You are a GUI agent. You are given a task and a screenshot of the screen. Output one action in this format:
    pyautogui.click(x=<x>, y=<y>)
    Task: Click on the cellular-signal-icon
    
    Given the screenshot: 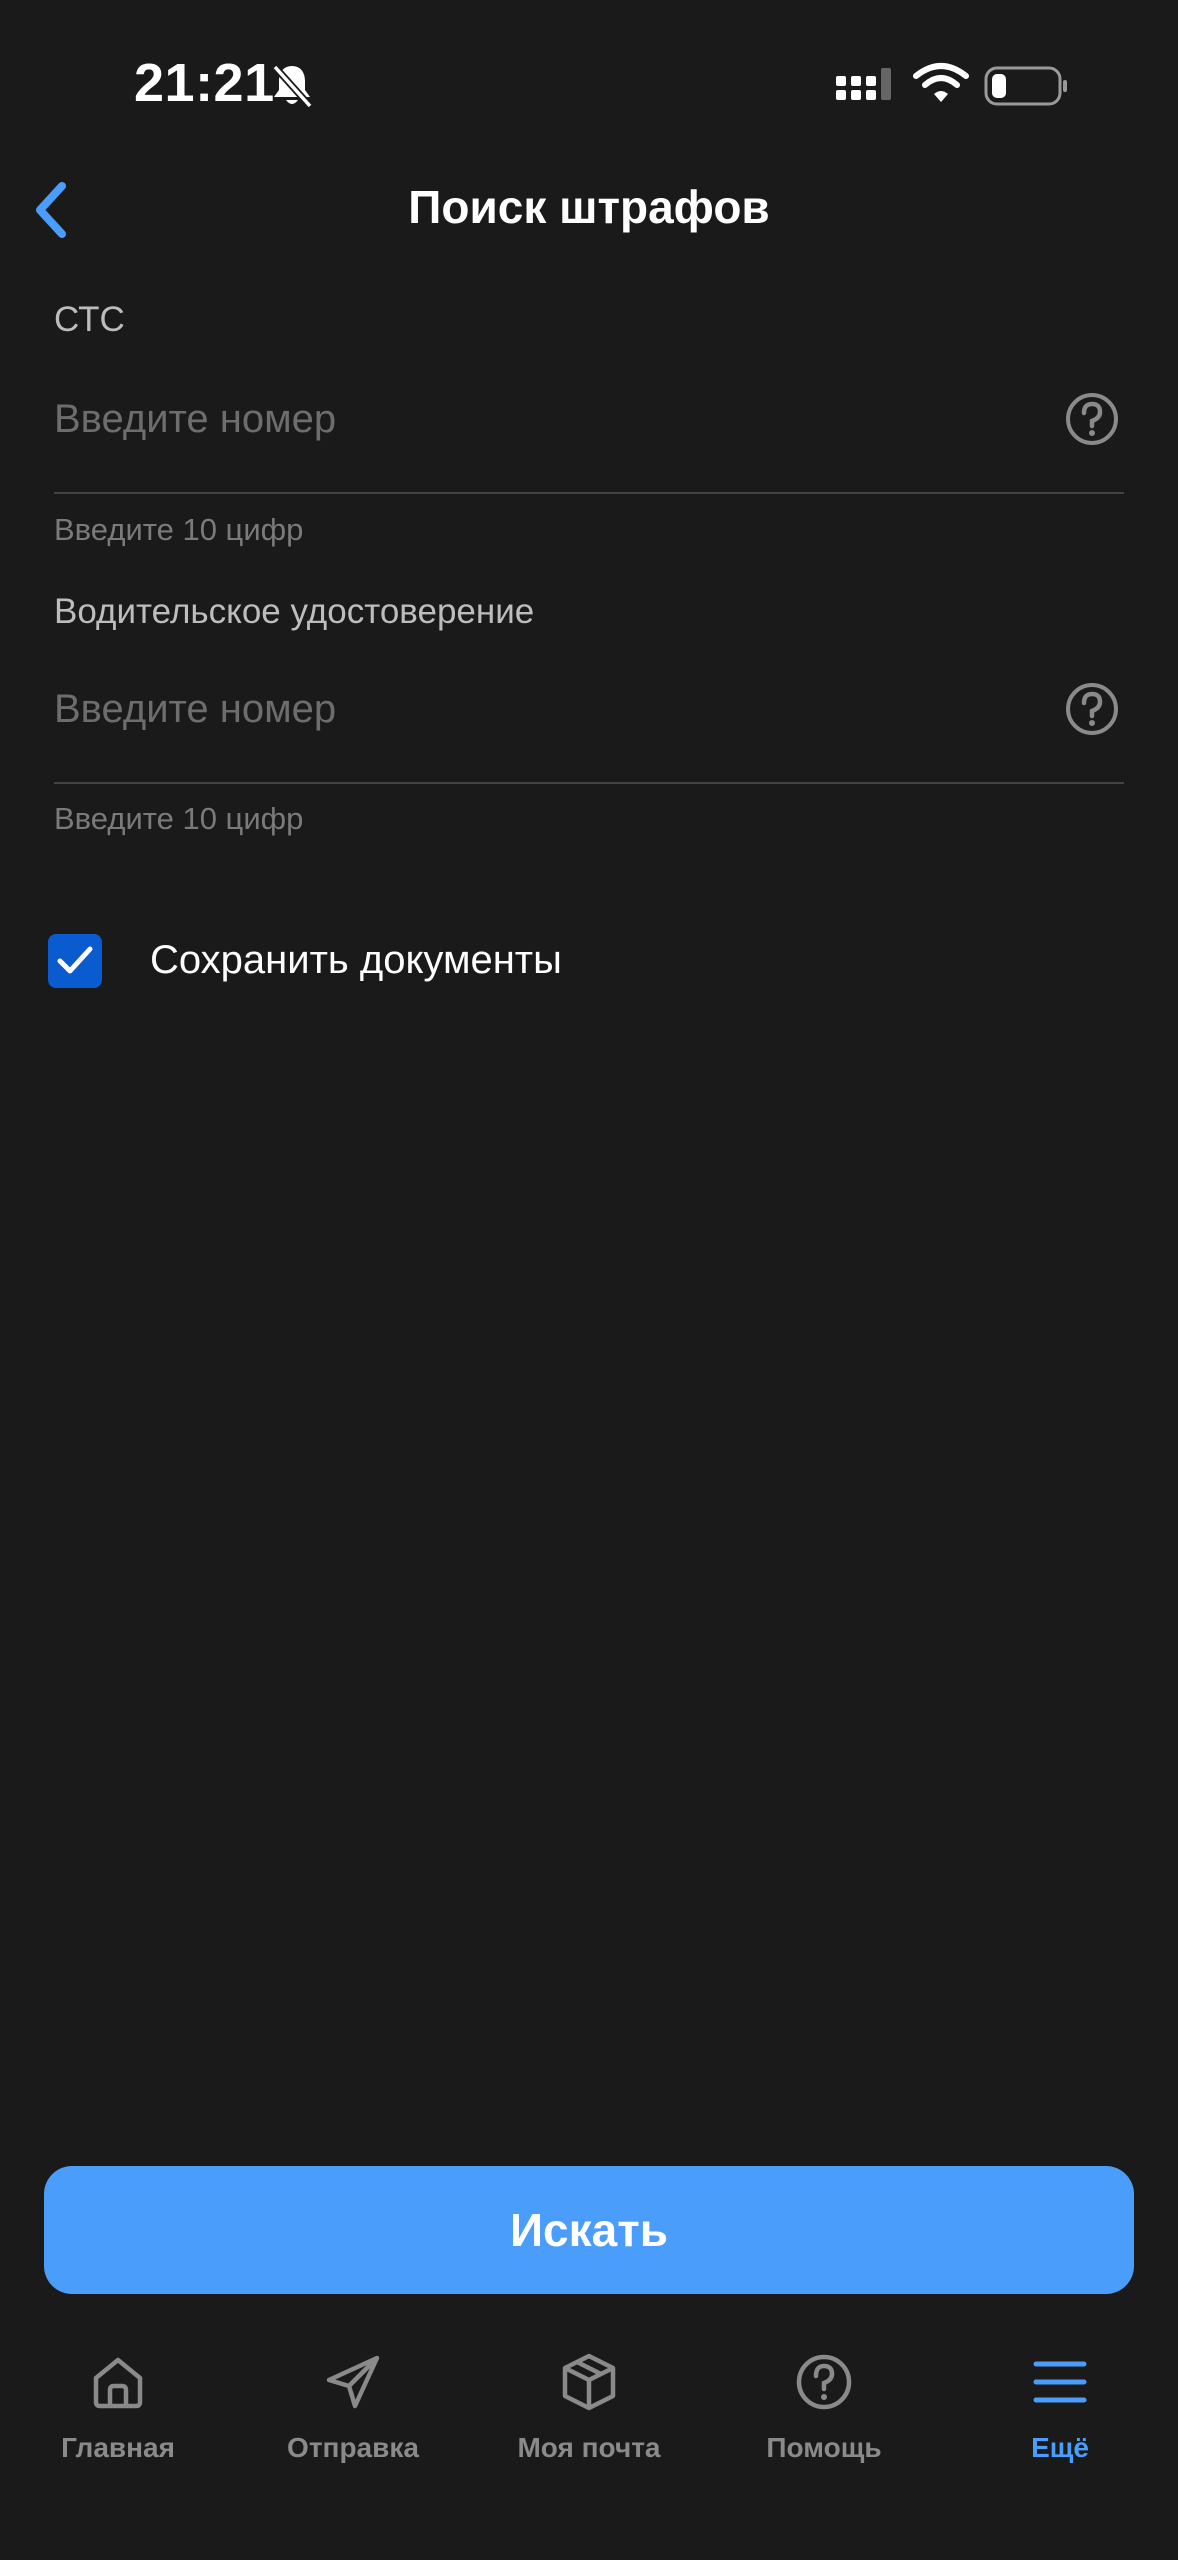 What is the action you would take?
    pyautogui.click(x=865, y=86)
    